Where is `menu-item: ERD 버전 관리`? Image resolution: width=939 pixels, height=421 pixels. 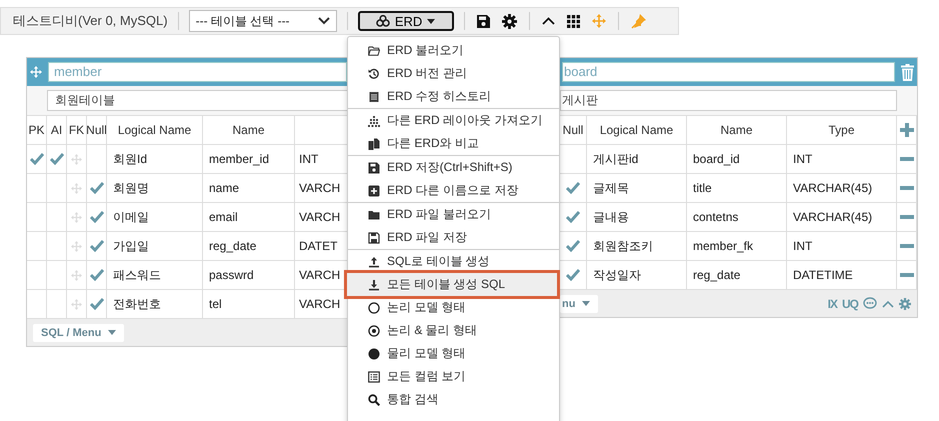 menu-item: ERD 버전 관리 is located at coordinates (453, 73).